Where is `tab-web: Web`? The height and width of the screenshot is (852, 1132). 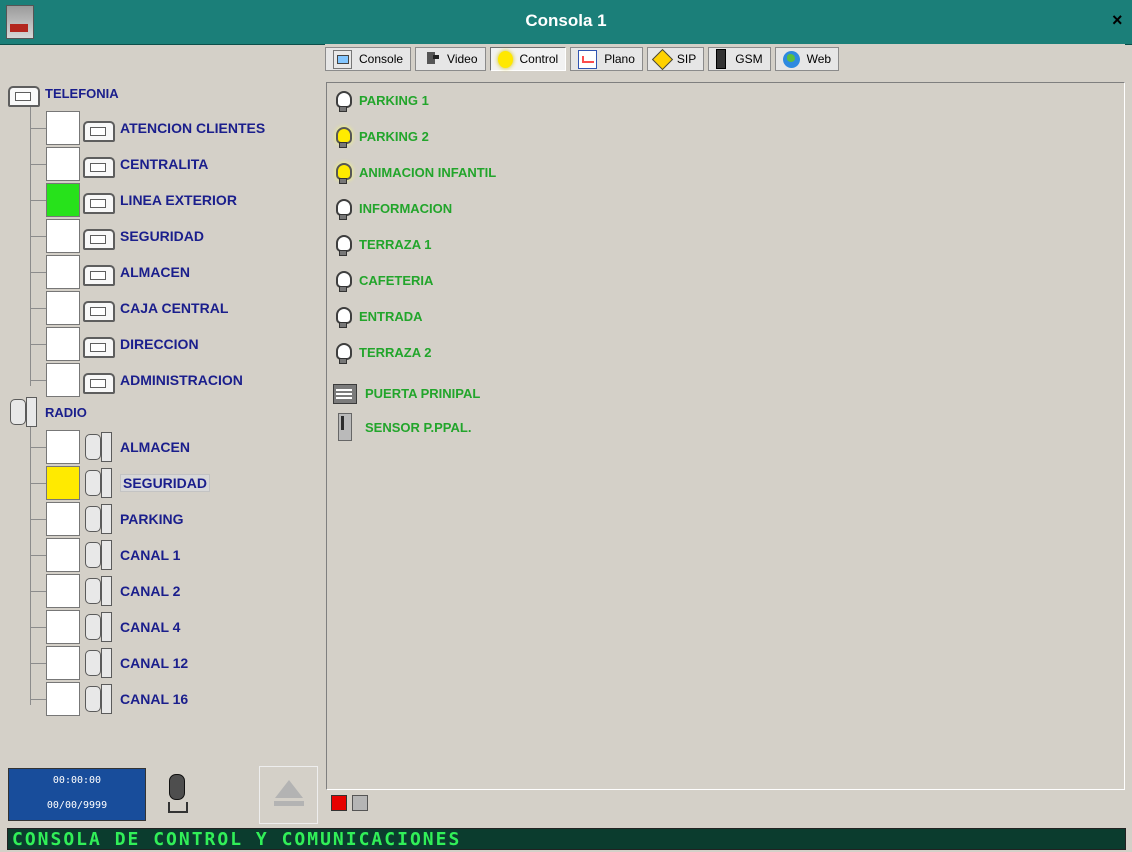
tab-web: Web is located at coordinates (807, 59).